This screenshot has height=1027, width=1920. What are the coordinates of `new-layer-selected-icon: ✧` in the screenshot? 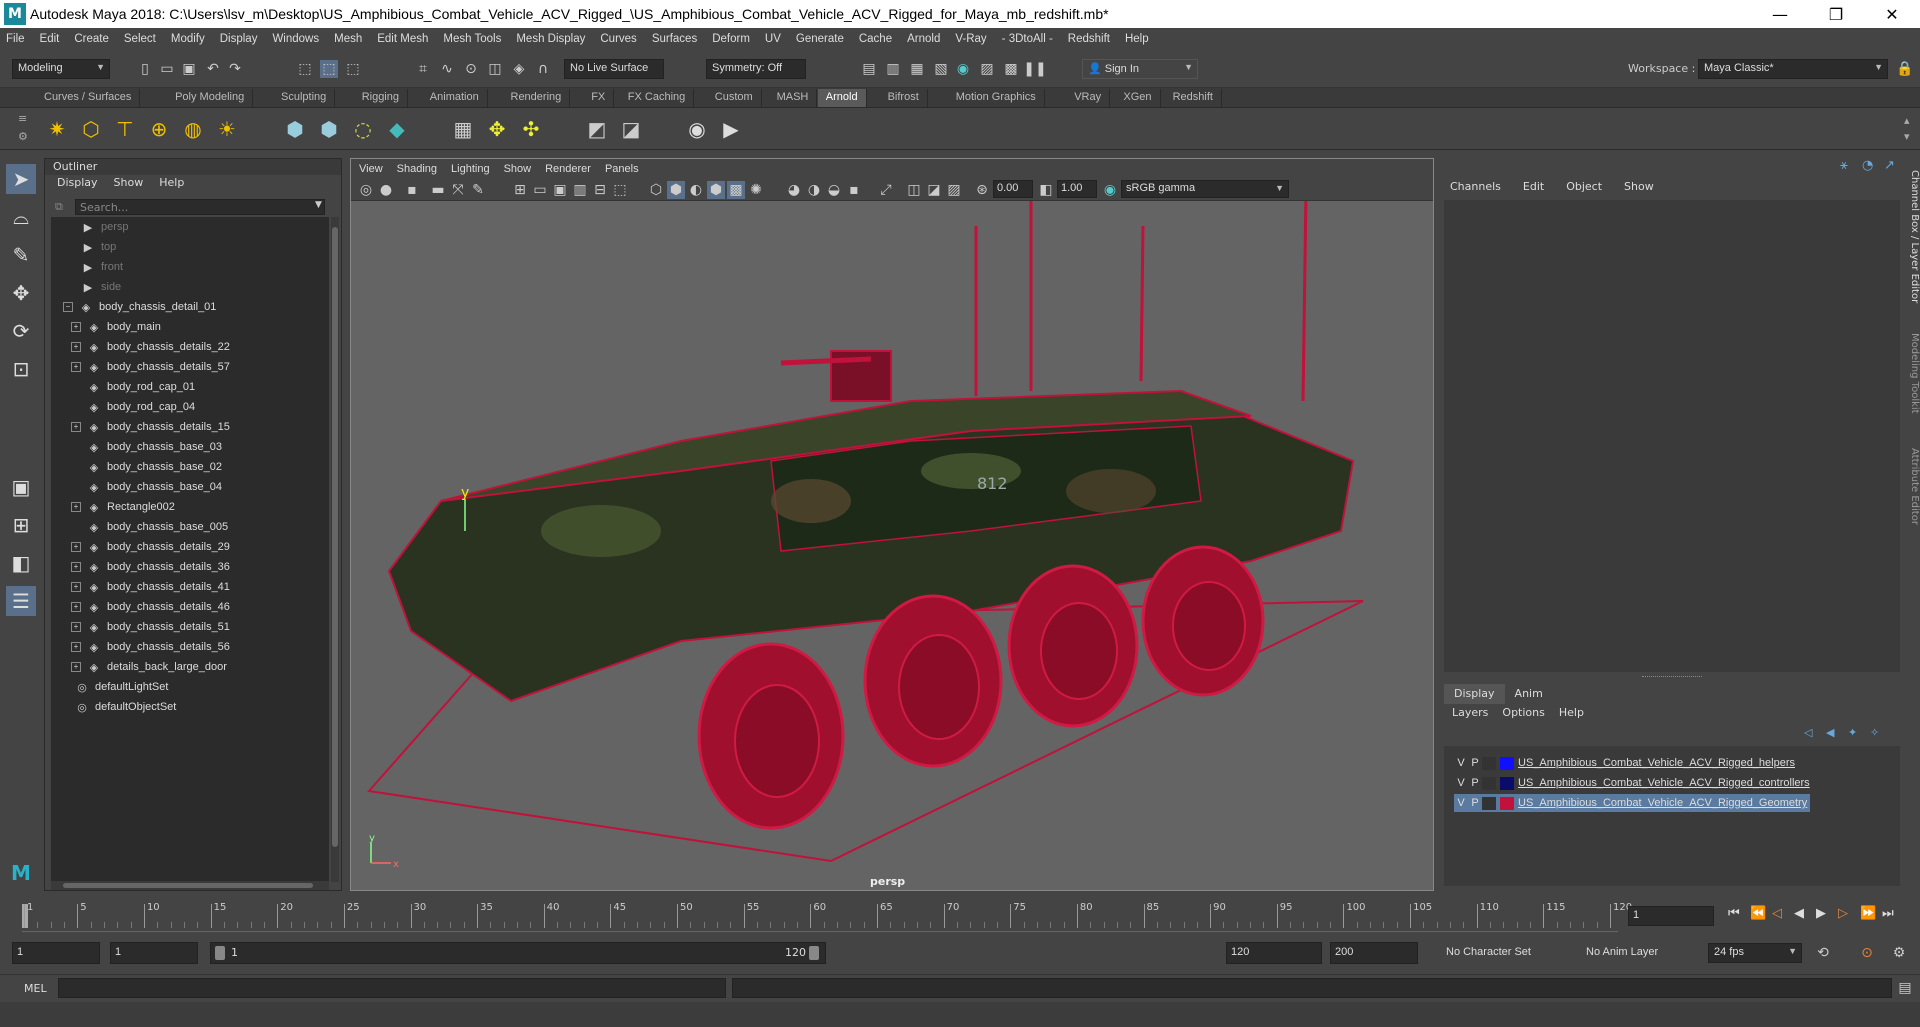 It's located at (1881, 732).